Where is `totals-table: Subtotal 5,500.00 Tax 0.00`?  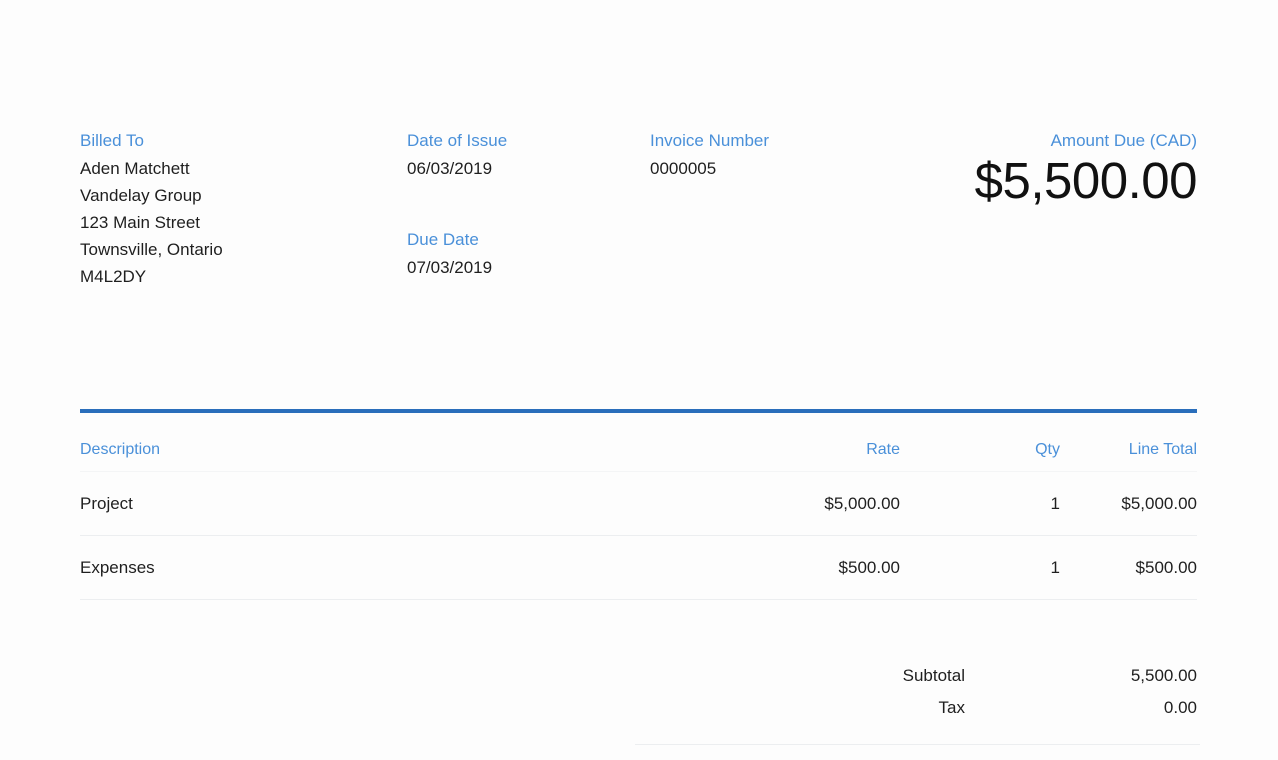 totals-table: Subtotal 5,500.00 Tax 0.00 is located at coordinates (916, 692).